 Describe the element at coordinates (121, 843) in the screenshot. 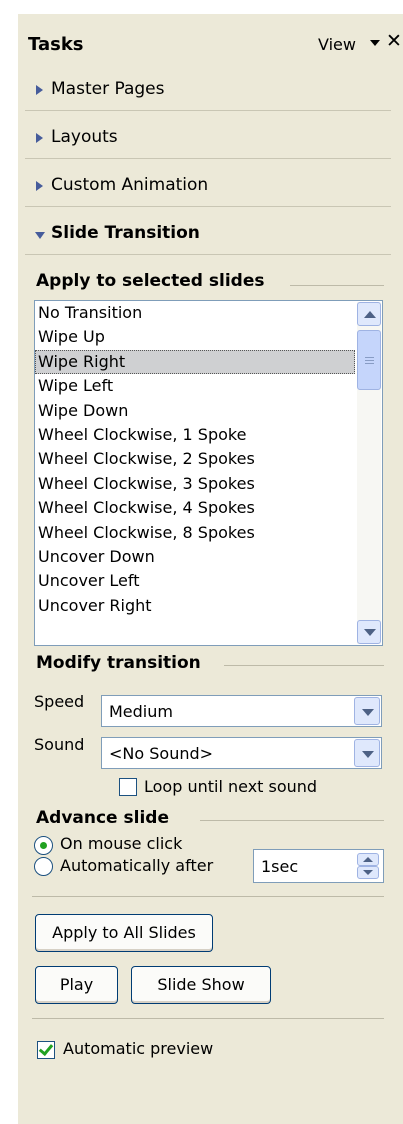

I see `on-click-label: On mouse click` at that location.